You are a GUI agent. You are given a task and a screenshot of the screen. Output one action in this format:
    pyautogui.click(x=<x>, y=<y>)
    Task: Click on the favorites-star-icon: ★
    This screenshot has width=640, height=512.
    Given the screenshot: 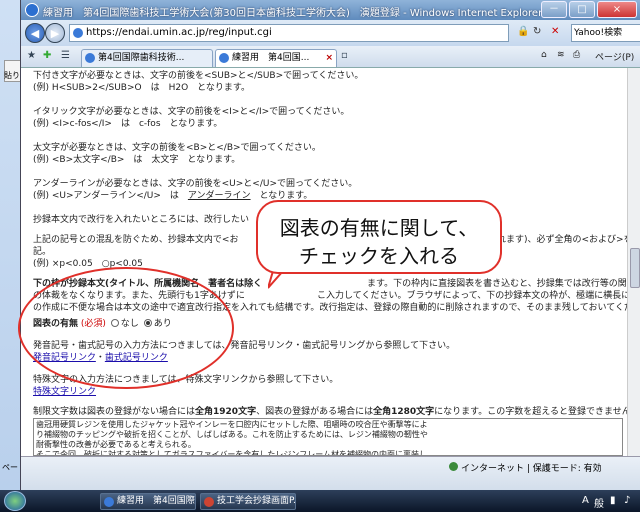 What is the action you would take?
    pyautogui.click(x=31, y=55)
    